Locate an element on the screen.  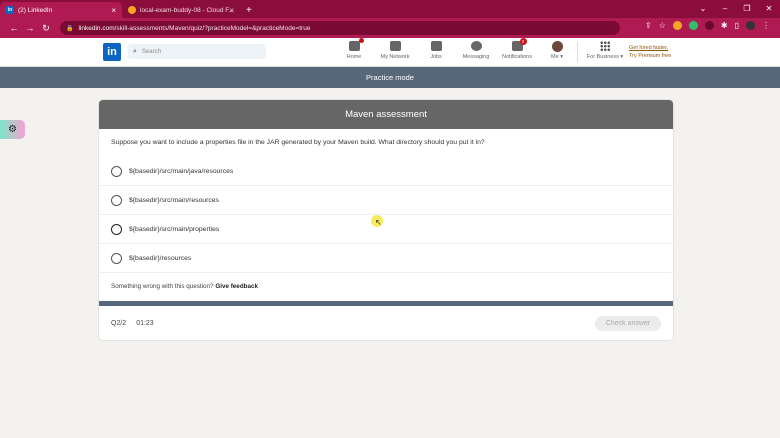
nav-home: Home is located at coordinates (354, 49).